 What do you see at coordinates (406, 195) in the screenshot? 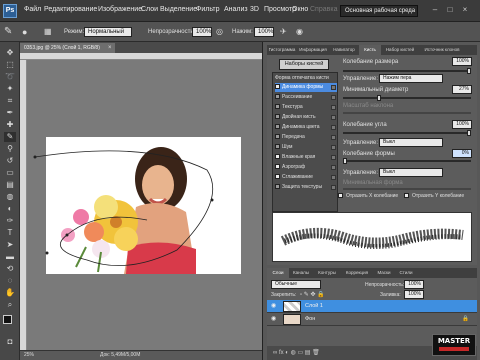
I see `flip-y-checkbox` at bounding box center [406, 195].